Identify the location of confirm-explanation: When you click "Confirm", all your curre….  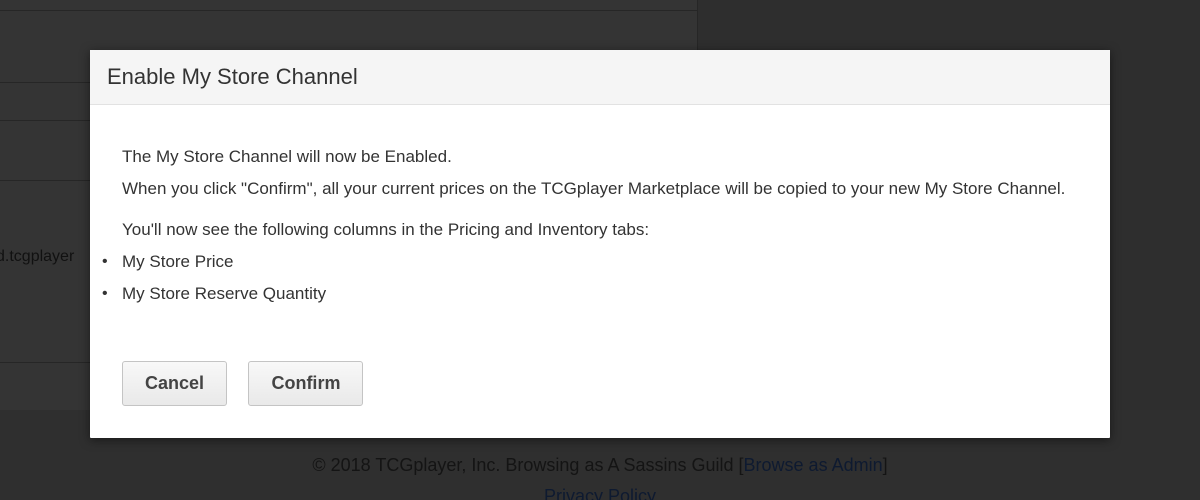
(594, 188).